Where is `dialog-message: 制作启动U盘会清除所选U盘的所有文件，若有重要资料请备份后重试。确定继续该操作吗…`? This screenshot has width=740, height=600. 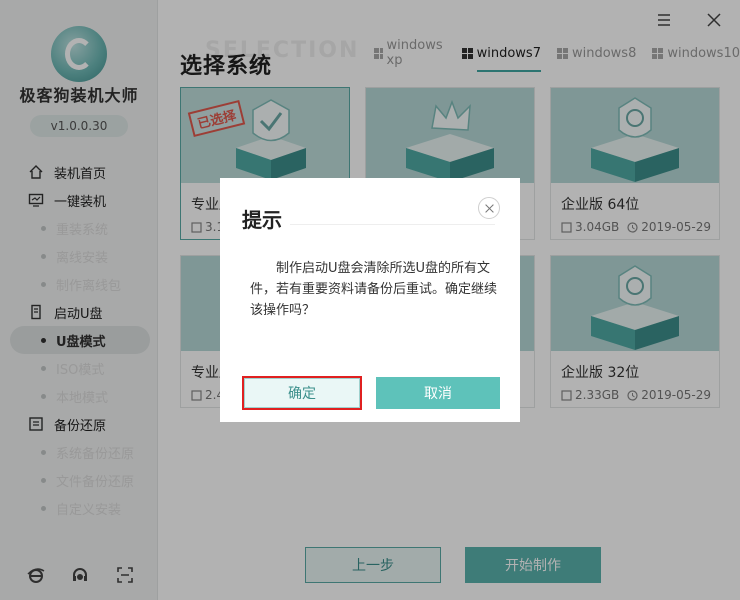
dialog-message: 制作启动U盘会清除所选U盘的所有文件，若有重要资料请备份后重试。确定继续该操作吗… is located at coordinates (374, 289).